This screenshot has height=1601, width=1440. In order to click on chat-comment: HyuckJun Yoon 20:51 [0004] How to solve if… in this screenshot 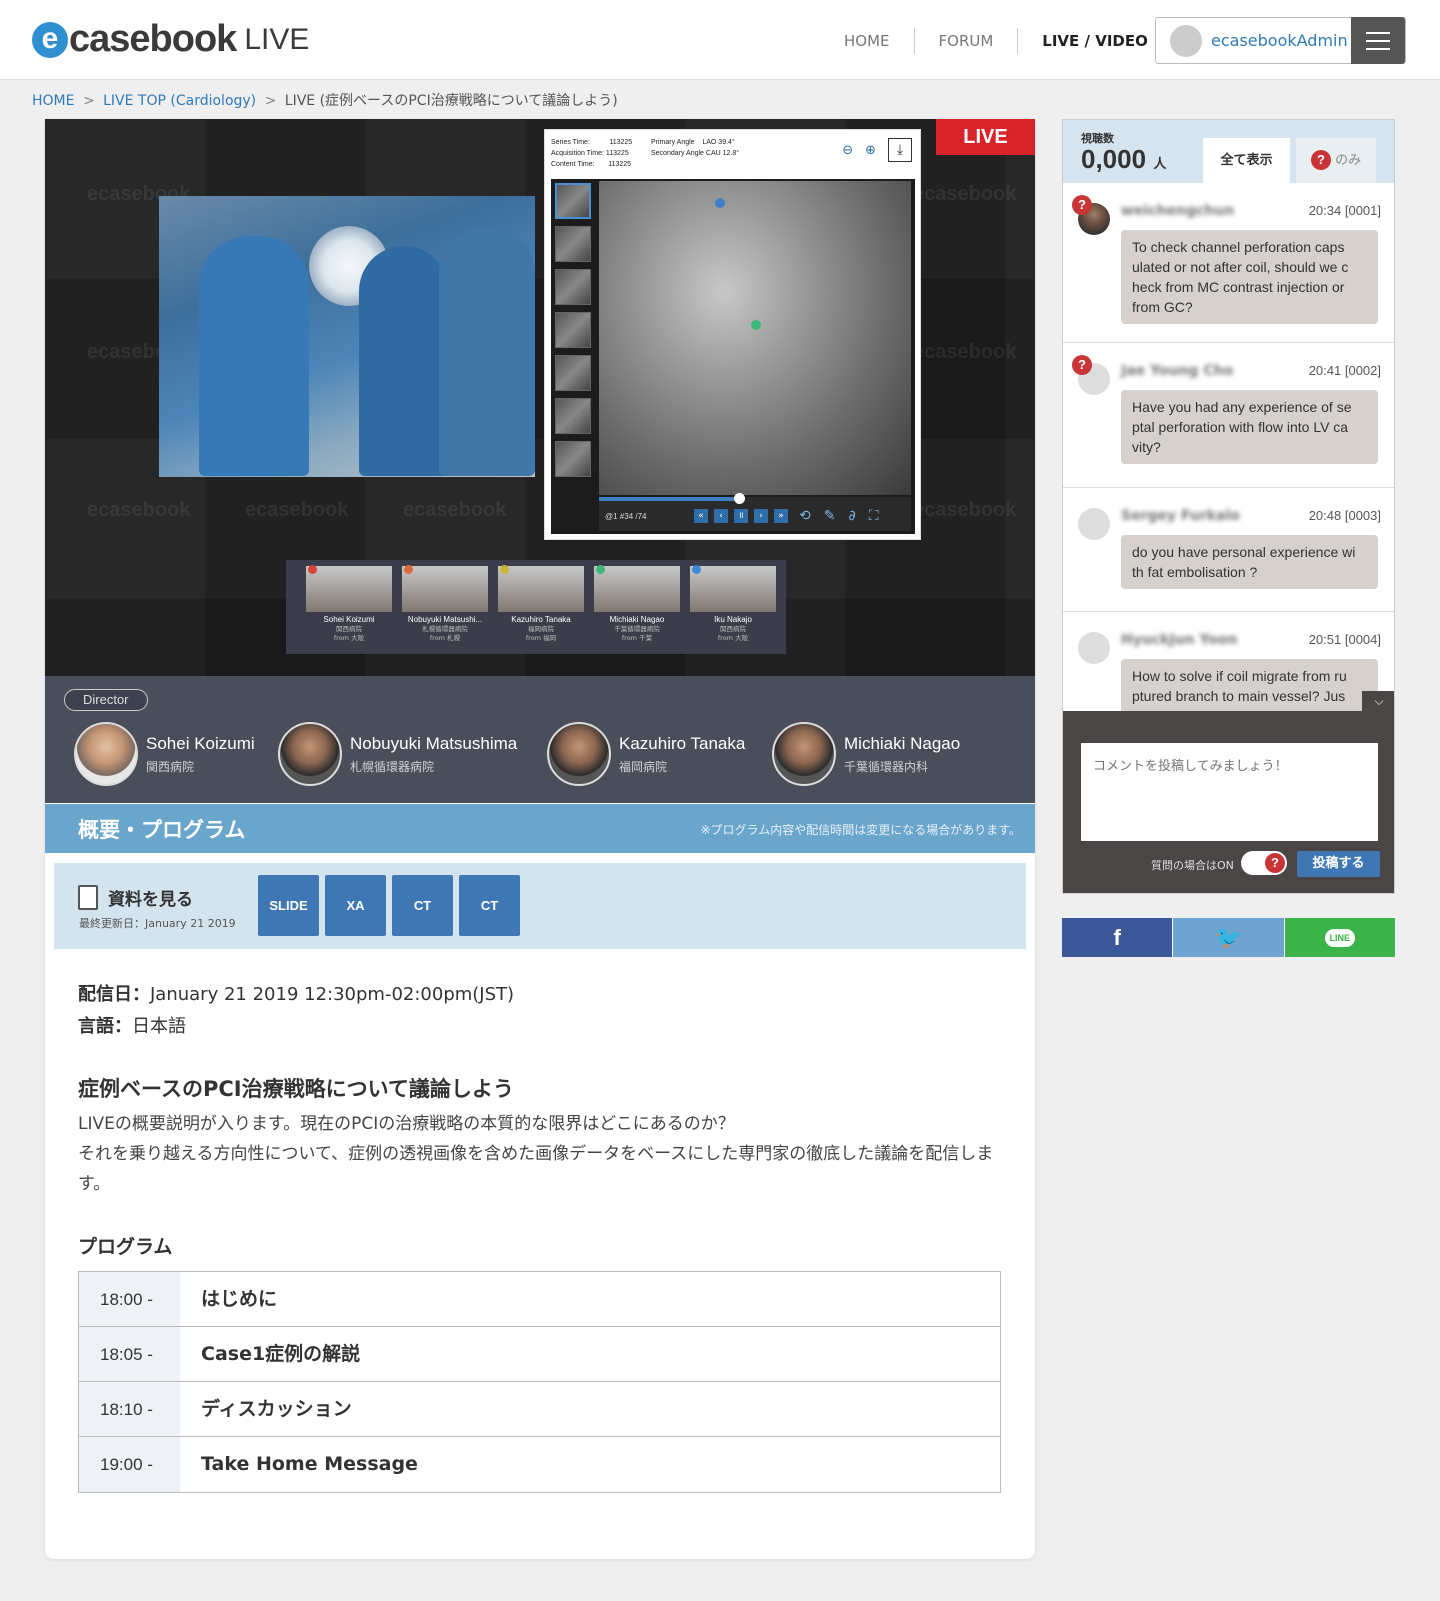, I will do `click(1228, 661)`.